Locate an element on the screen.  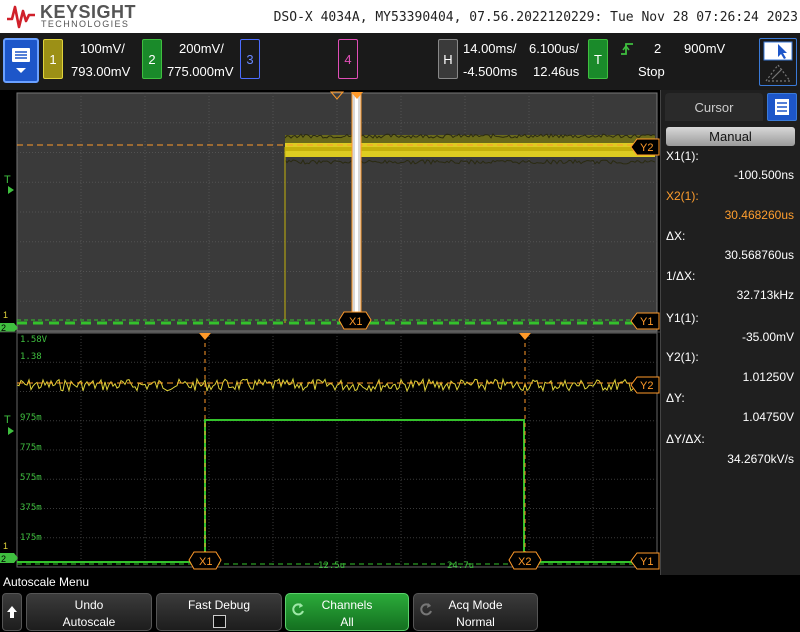
y1-value: -35.00mV is located at coordinates (767, 337).